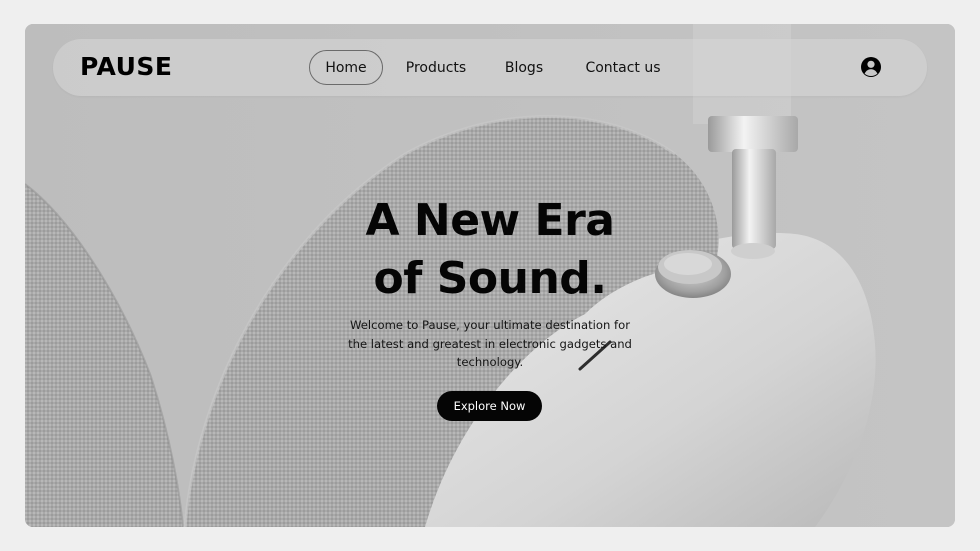 The image size is (980, 551). I want to click on account-button, so click(871, 67).